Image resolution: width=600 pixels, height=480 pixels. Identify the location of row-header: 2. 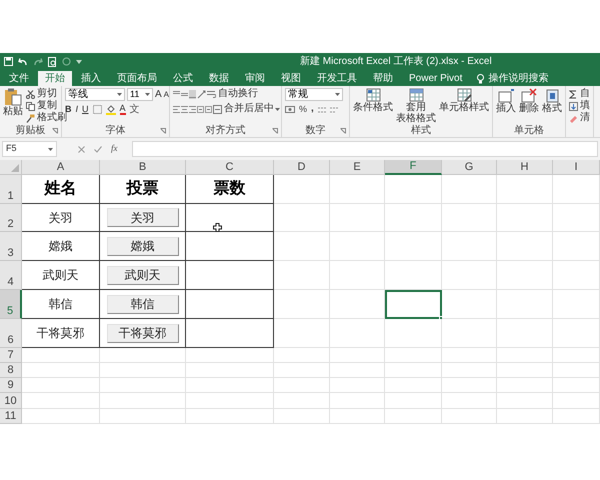
(11, 218).